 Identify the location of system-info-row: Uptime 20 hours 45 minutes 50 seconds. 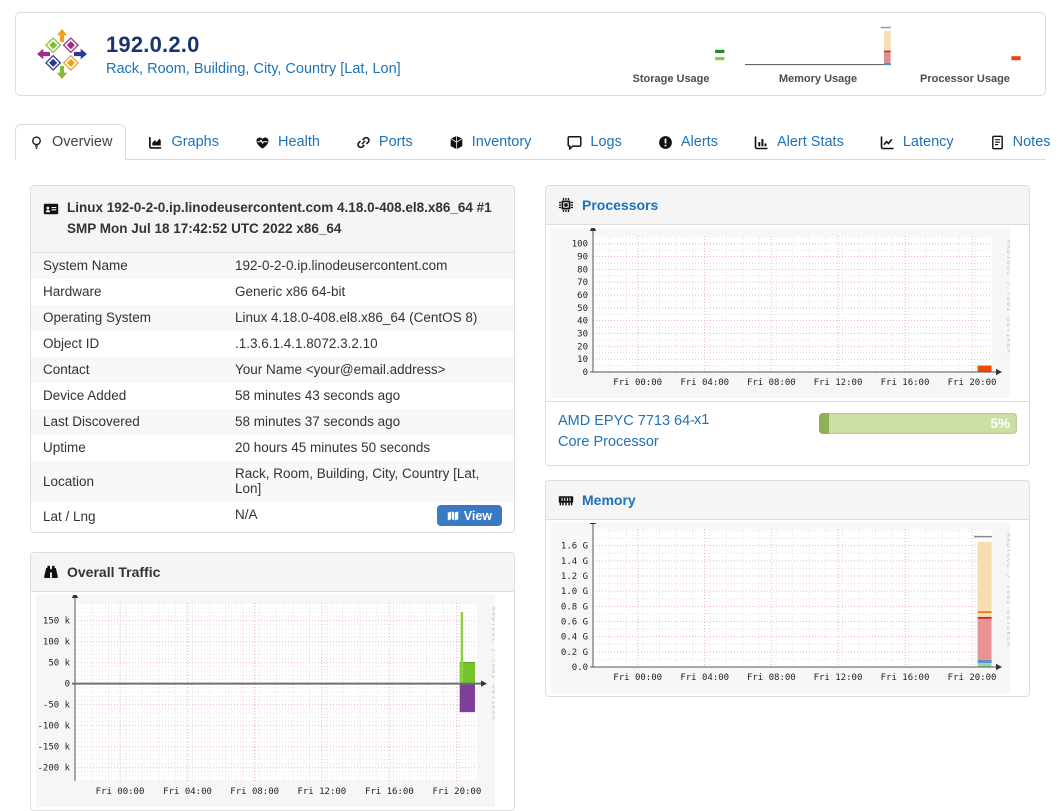
(272, 448).